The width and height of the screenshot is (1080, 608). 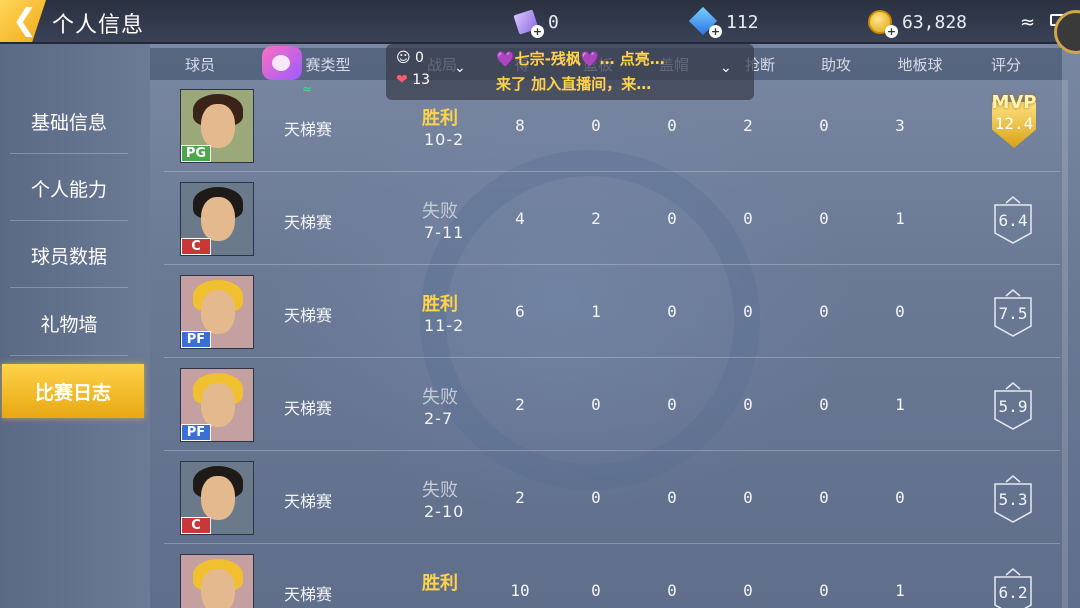 What do you see at coordinates (444, 232) in the screenshot?
I see `match-score: 7-11` at bounding box center [444, 232].